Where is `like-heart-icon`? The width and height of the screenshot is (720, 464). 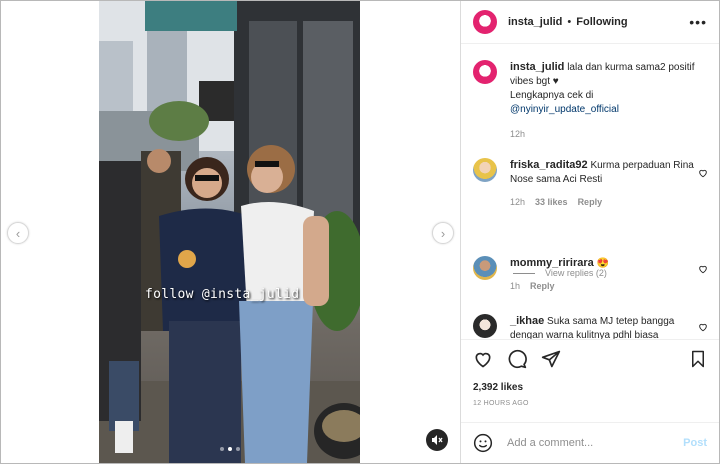 like-heart-icon is located at coordinates (483, 359).